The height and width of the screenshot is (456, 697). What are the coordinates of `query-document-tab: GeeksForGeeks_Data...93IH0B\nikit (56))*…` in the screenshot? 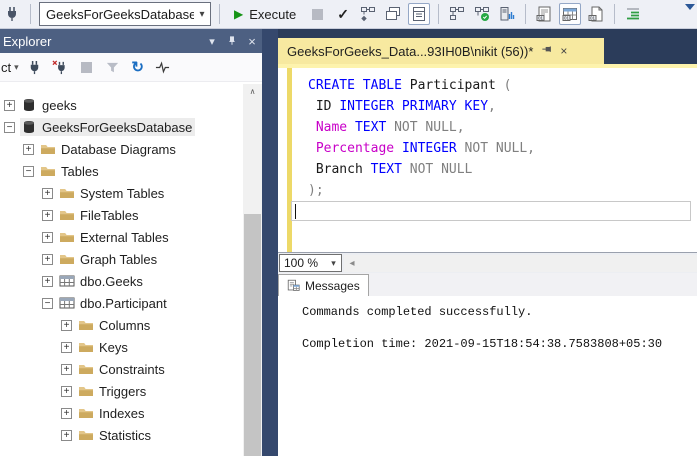 It's located at (441, 51).